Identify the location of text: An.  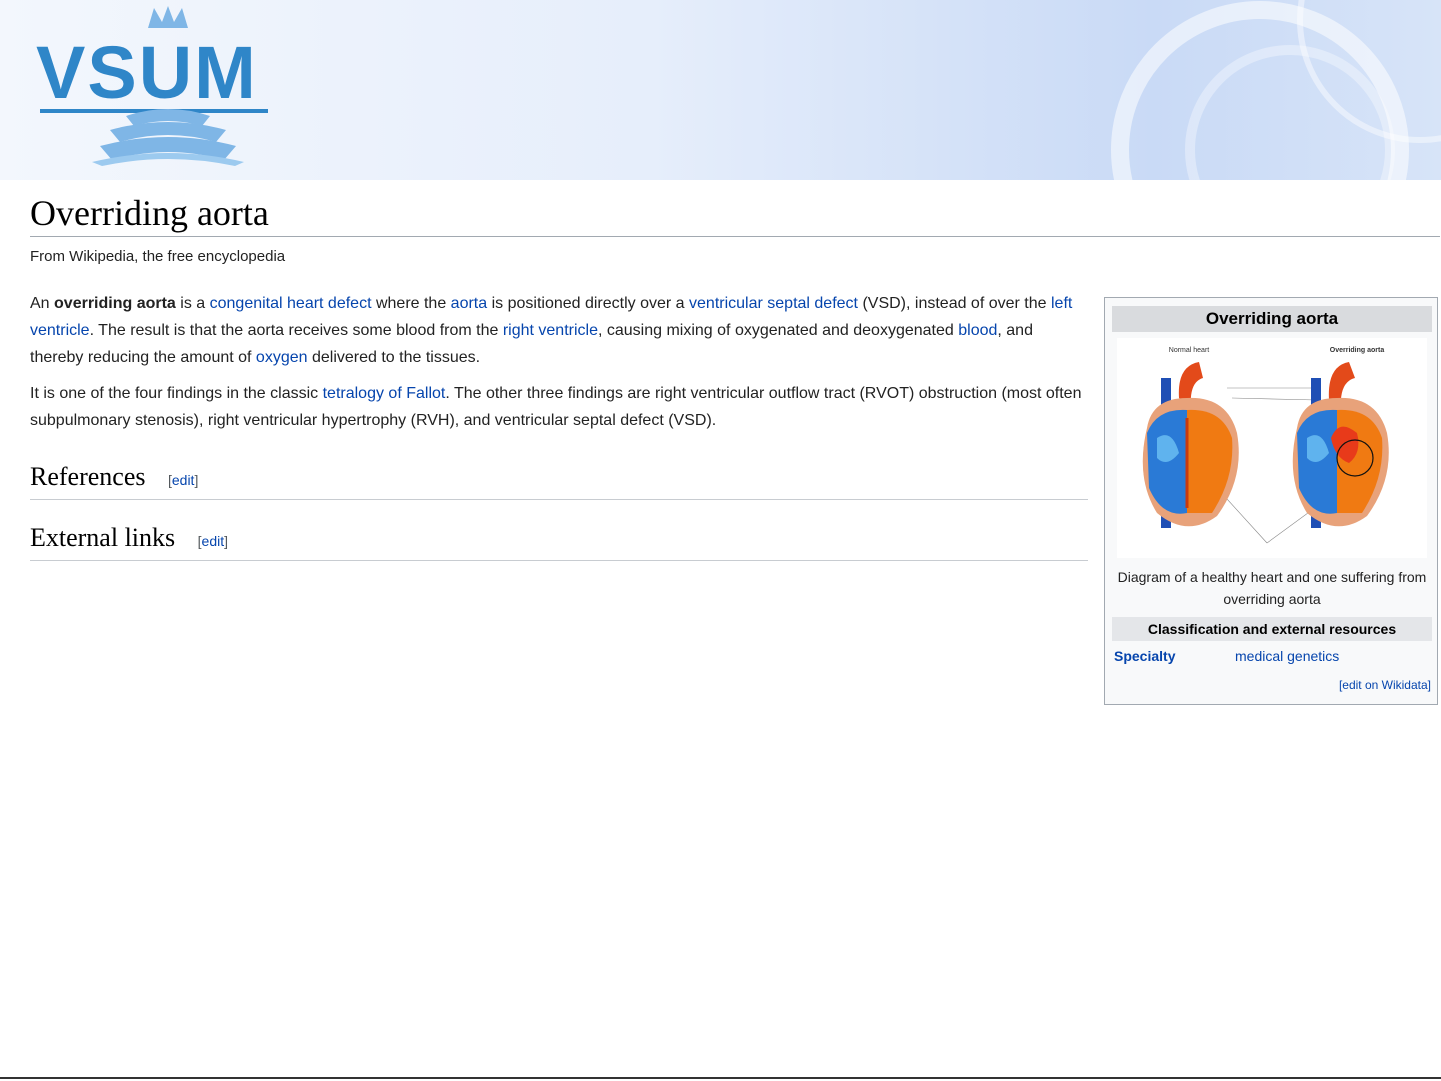
(42, 303).